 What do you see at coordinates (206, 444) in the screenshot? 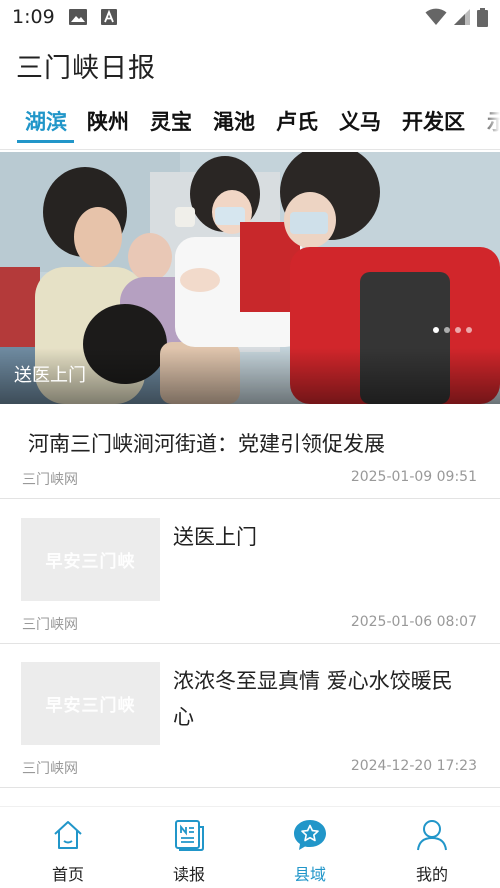
I see `news-title: 河南三门峡涧河街道：党建引领促发展` at bounding box center [206, 444].